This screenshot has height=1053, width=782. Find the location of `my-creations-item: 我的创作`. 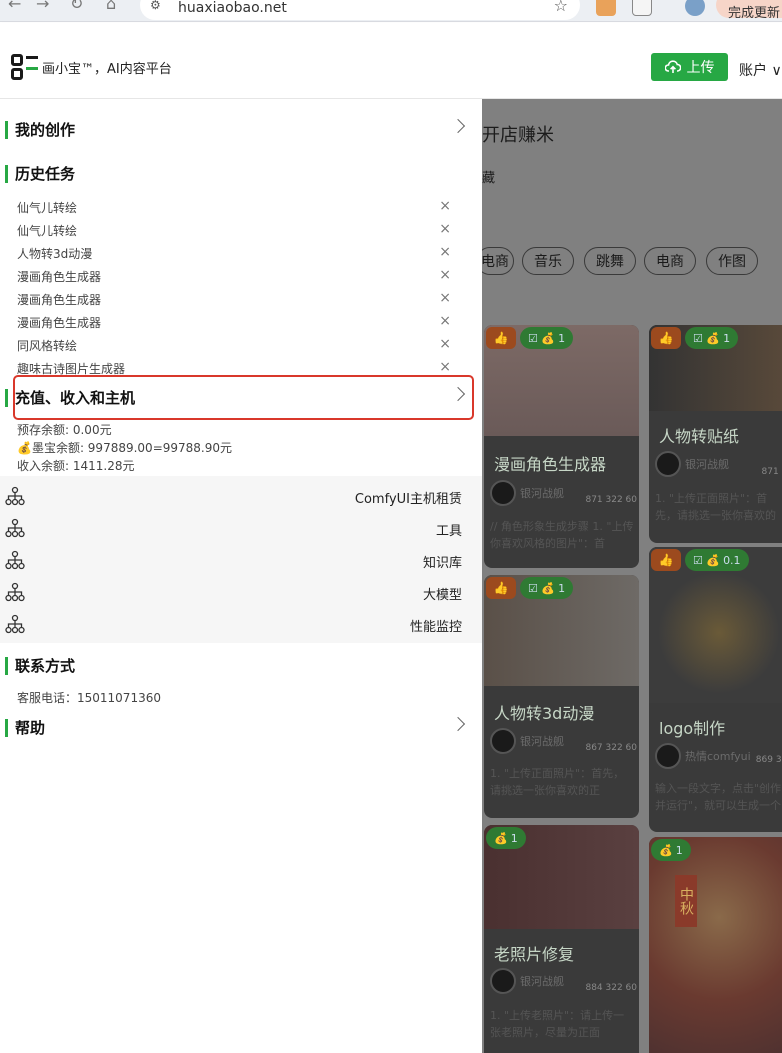

my-creations-item: 我的创作 is located at coordinates (238, 131).